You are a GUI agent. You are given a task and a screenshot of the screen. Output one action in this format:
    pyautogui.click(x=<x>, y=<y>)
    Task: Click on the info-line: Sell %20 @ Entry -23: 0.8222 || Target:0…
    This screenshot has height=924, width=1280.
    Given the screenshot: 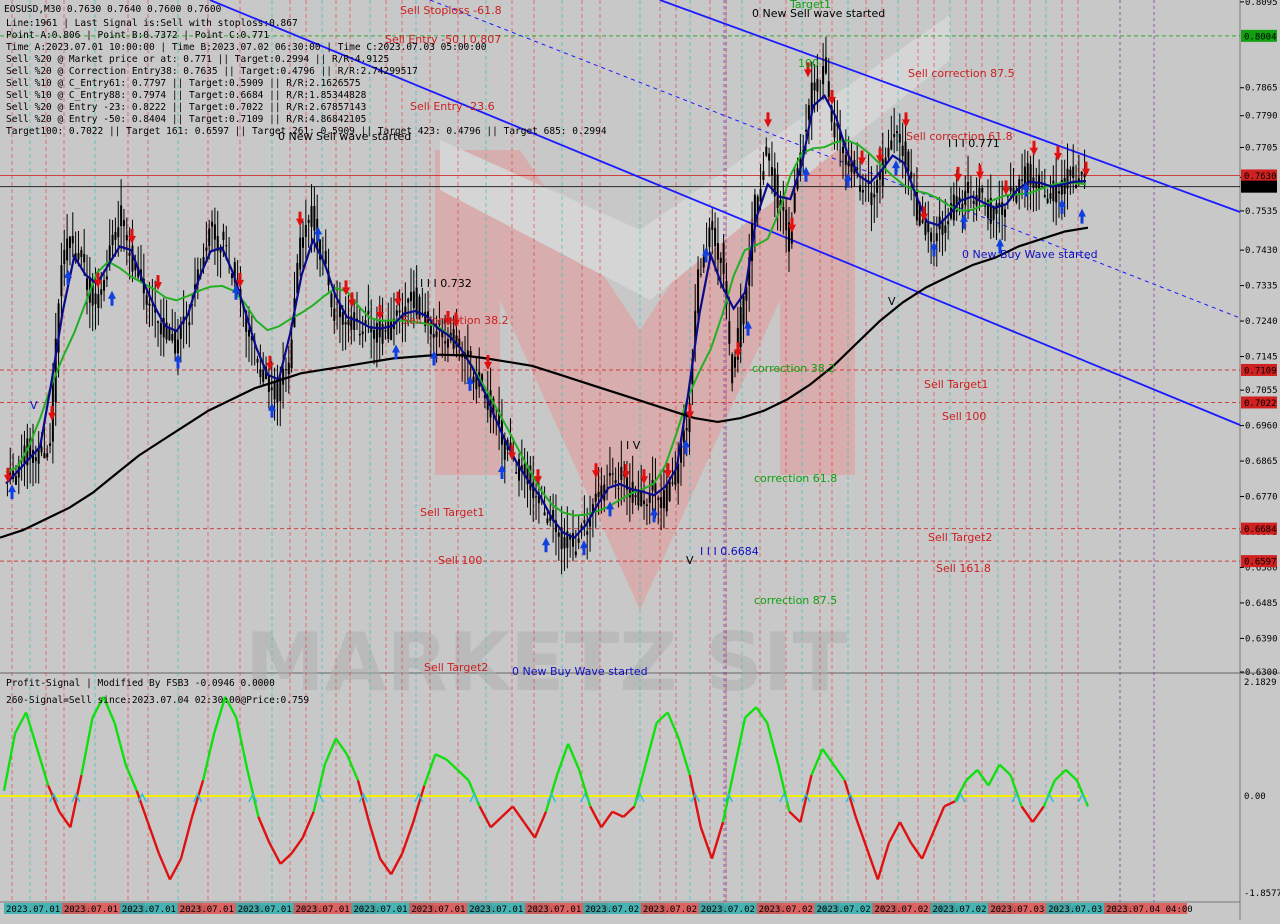 What is the action you would take?
    pyautogui.click(x=186, y=107)
    